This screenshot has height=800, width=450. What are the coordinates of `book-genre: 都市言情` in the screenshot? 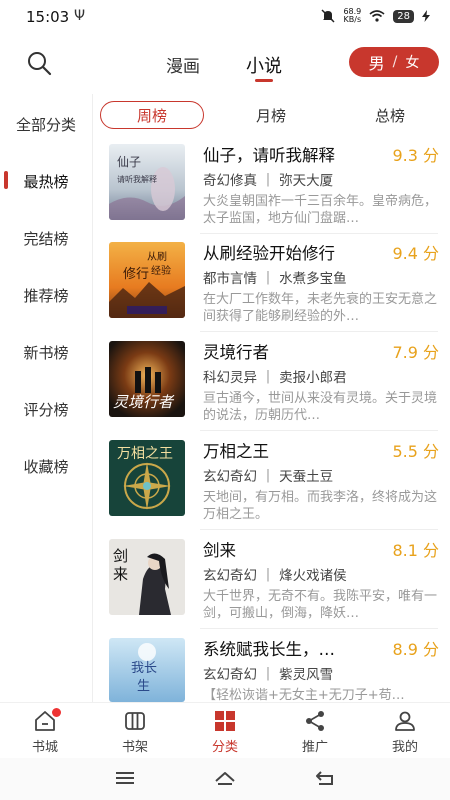 It's located at (230, 279).